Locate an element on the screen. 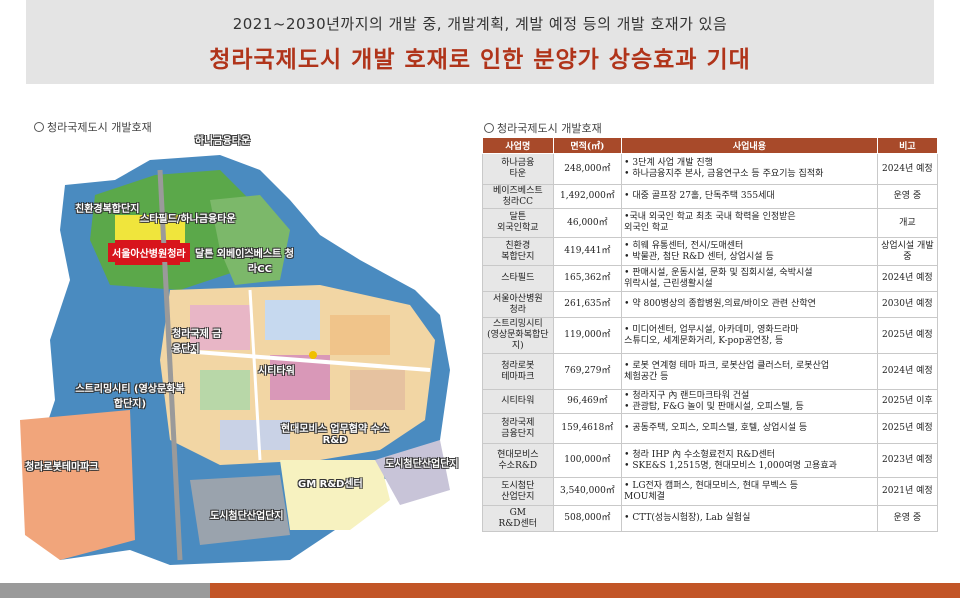 This screenshot has height=598, width=960. row-note: 개교 is located at coordinates (907, 223).